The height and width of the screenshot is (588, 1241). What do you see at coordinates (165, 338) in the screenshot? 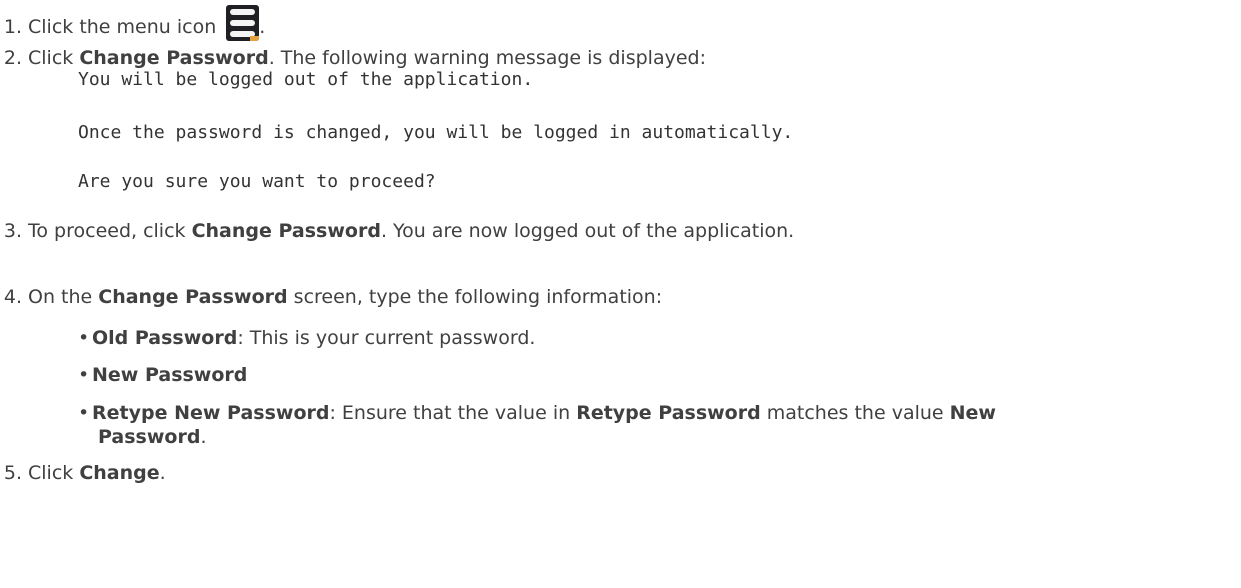
I see `field-name: Old Password` at bounding box center [165, 338].